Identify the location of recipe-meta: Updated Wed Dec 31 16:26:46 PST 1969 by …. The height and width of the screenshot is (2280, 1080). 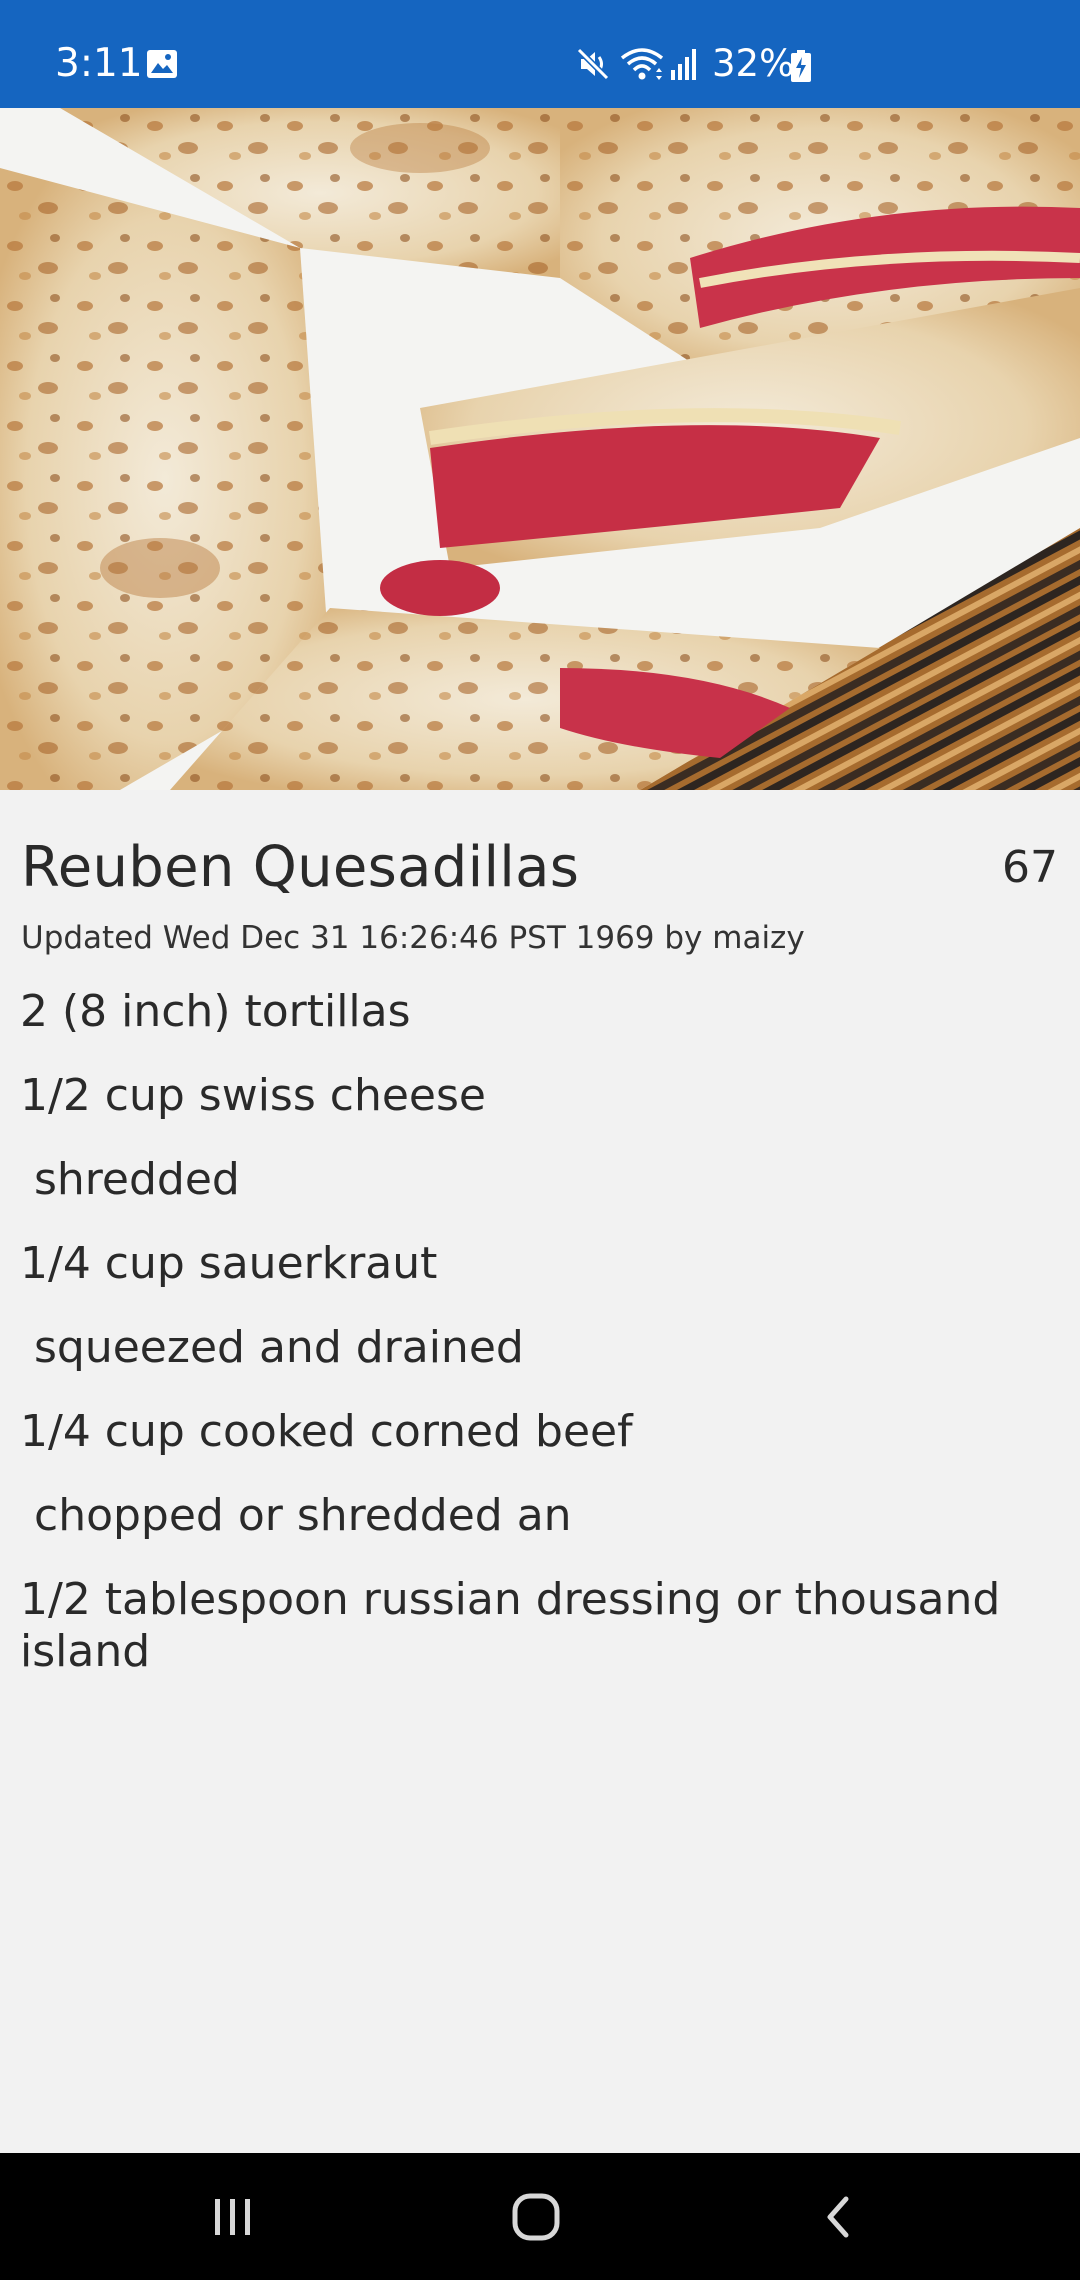
(413, 938).